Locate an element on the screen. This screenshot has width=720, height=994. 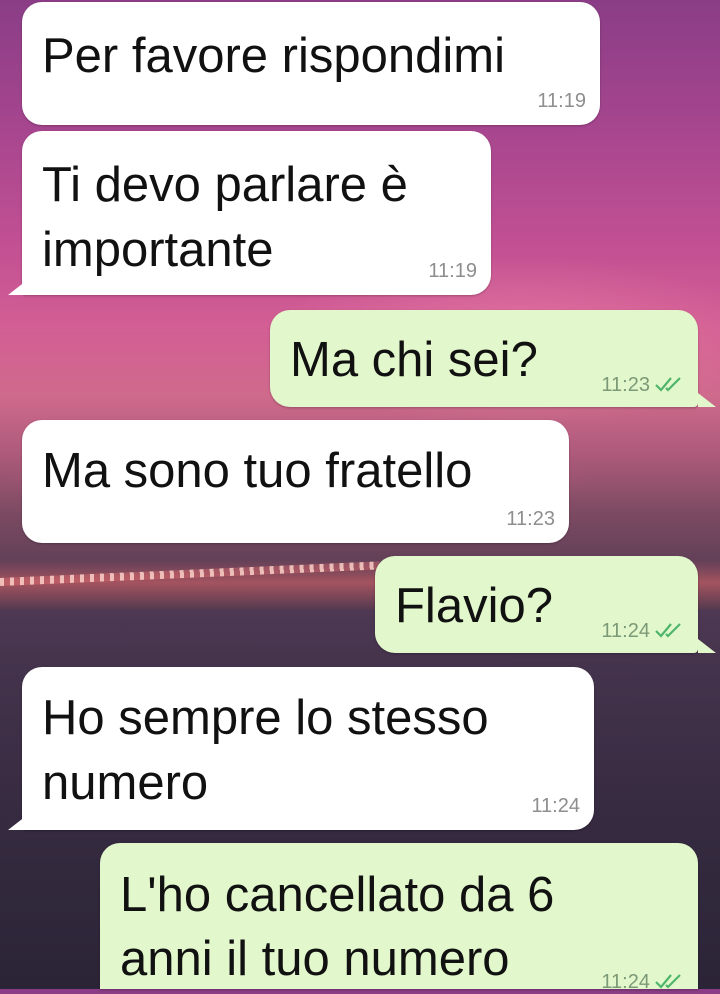
message-text-line: L'ho cancellato da 6 is located at coordinates (337, 895).